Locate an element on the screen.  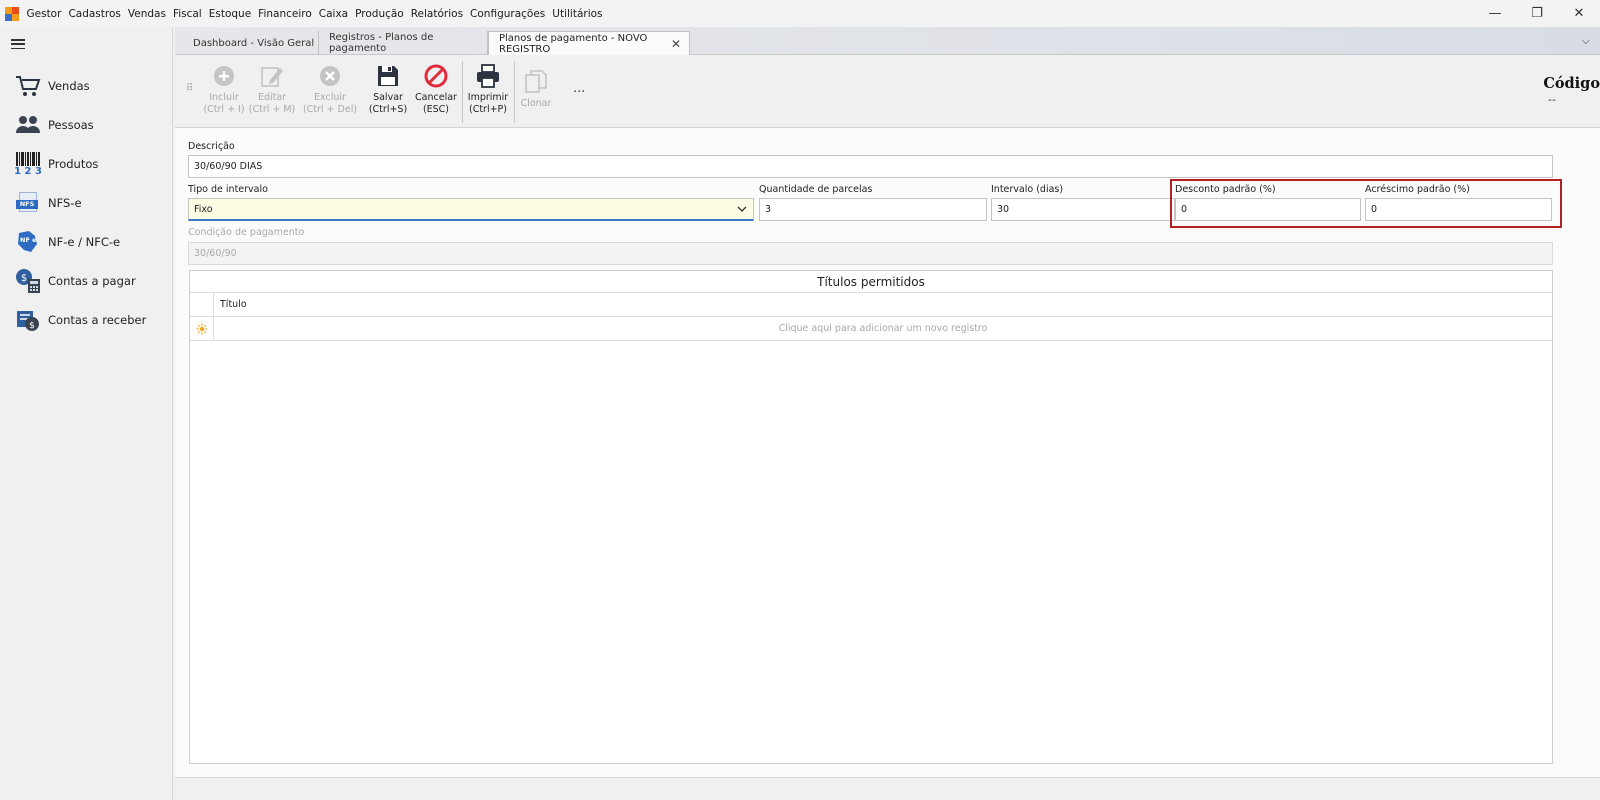
row-indicator-header is located at coordinates (202, 305).